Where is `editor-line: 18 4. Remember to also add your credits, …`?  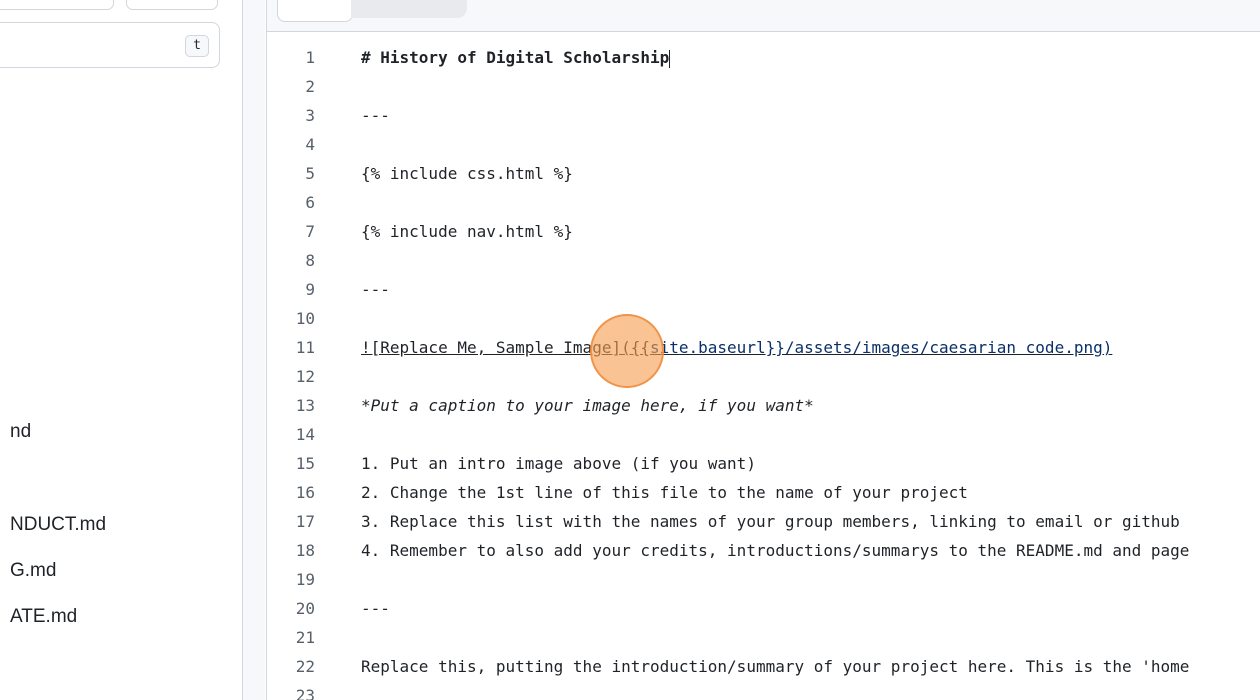
editor-line: 18 4. Remember to also add your credits, … is located at coordinates (763, 550).